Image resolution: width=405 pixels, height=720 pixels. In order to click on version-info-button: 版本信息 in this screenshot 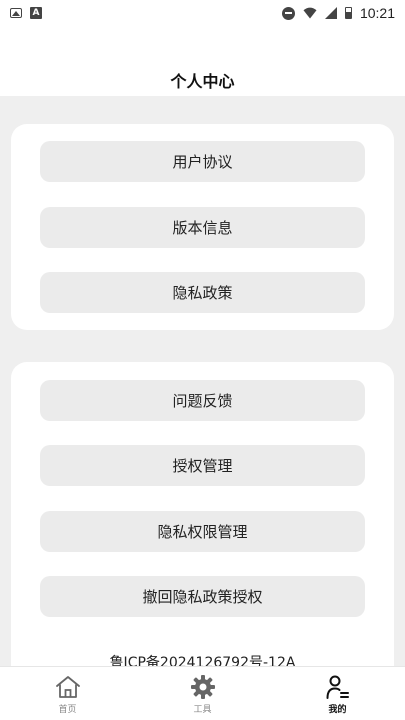, I will do `click(202, 227)`.